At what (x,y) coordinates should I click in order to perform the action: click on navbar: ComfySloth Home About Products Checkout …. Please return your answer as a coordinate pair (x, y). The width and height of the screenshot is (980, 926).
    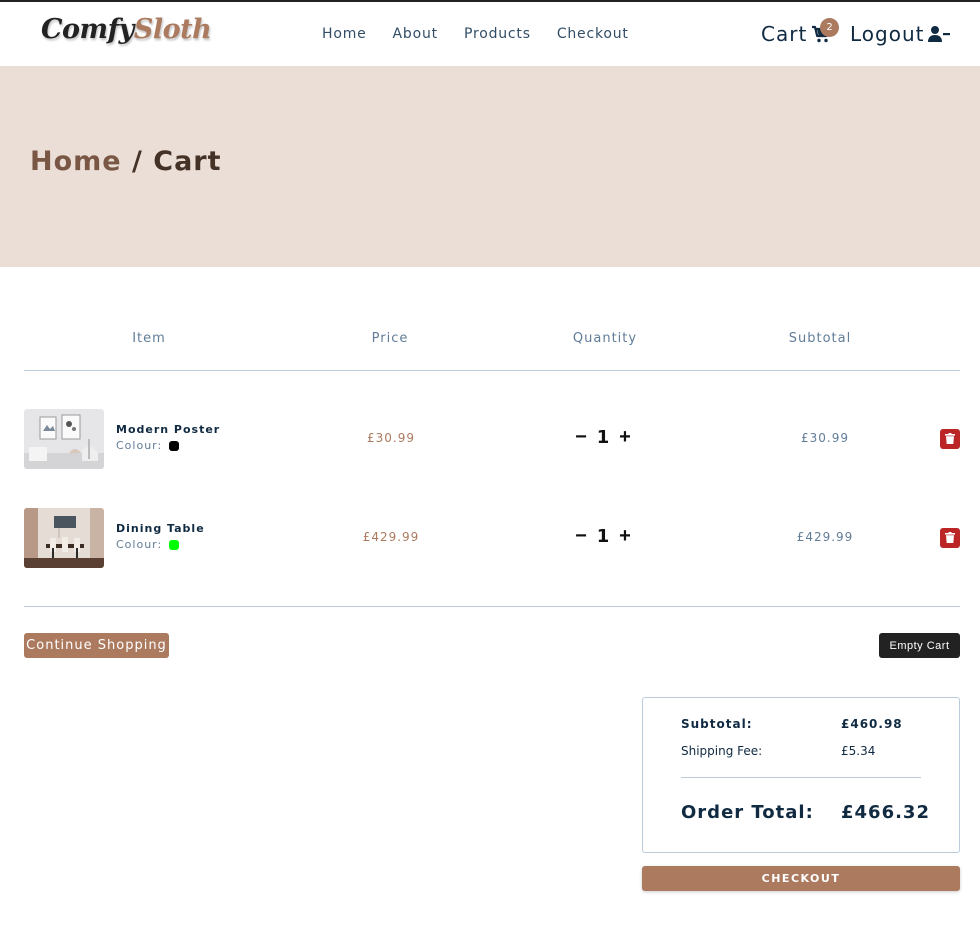
    Looking at the image, I should click on (490, 34).